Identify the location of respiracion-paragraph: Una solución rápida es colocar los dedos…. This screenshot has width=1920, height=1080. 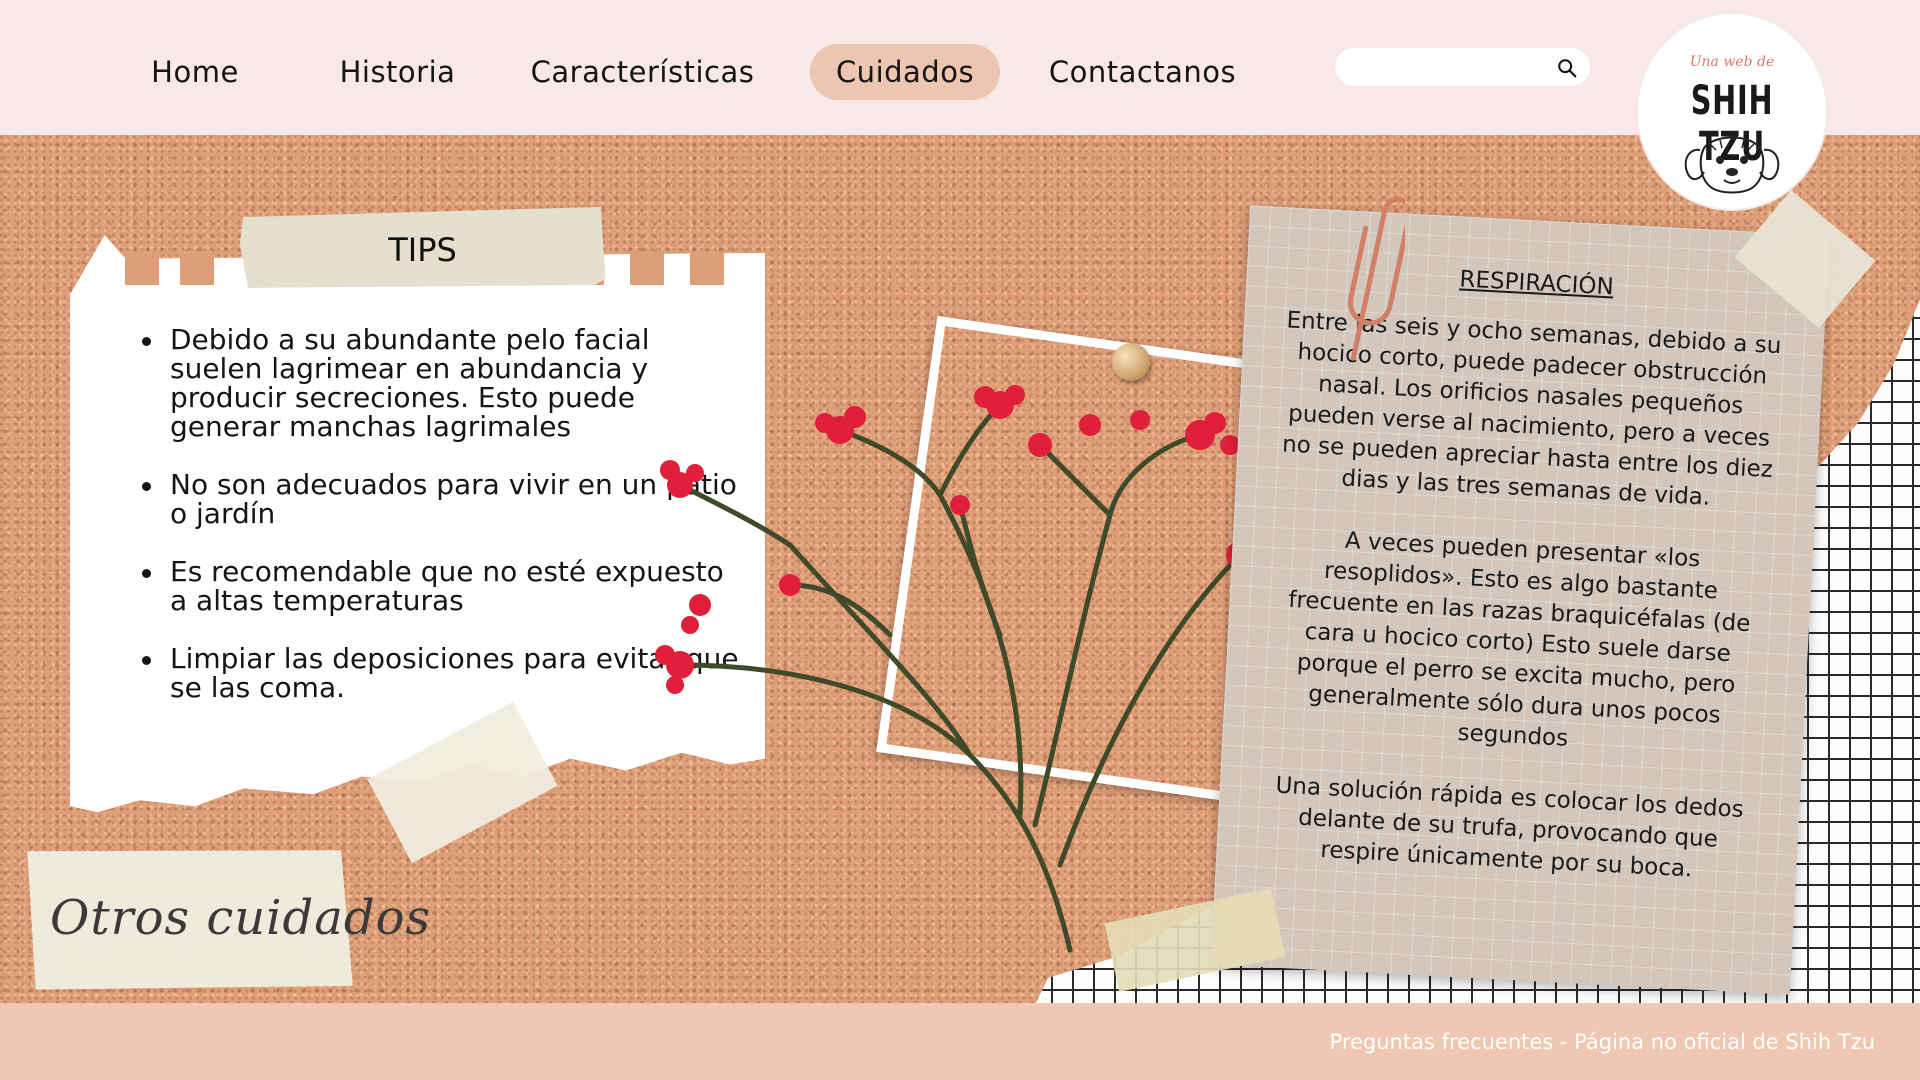
(1509, 827).